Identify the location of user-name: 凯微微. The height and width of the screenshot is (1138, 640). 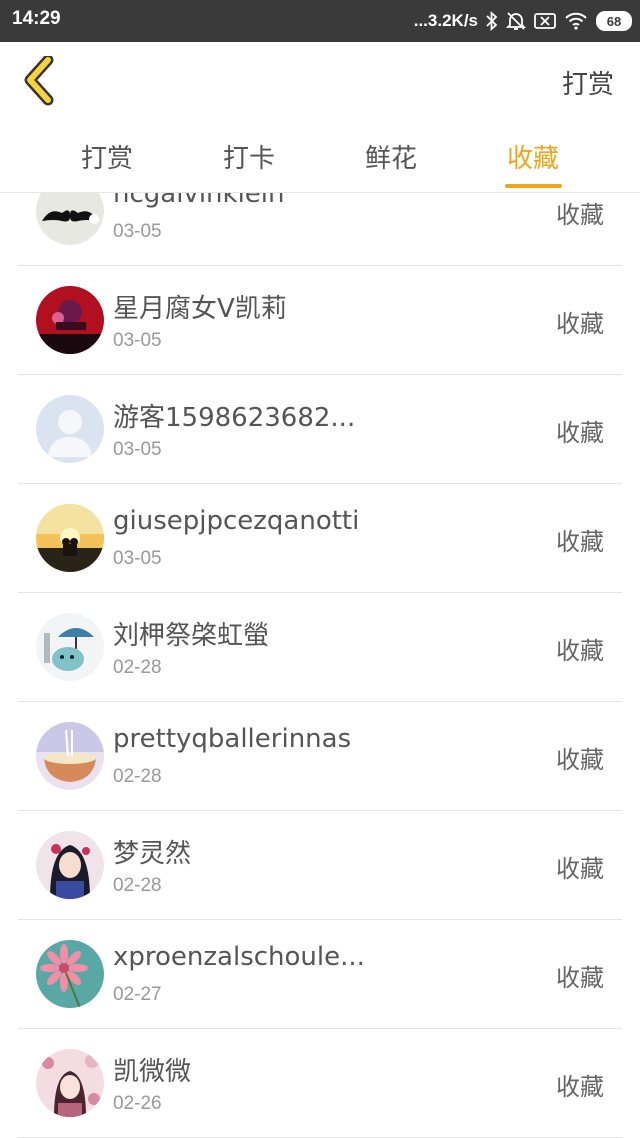
(152, 1072).